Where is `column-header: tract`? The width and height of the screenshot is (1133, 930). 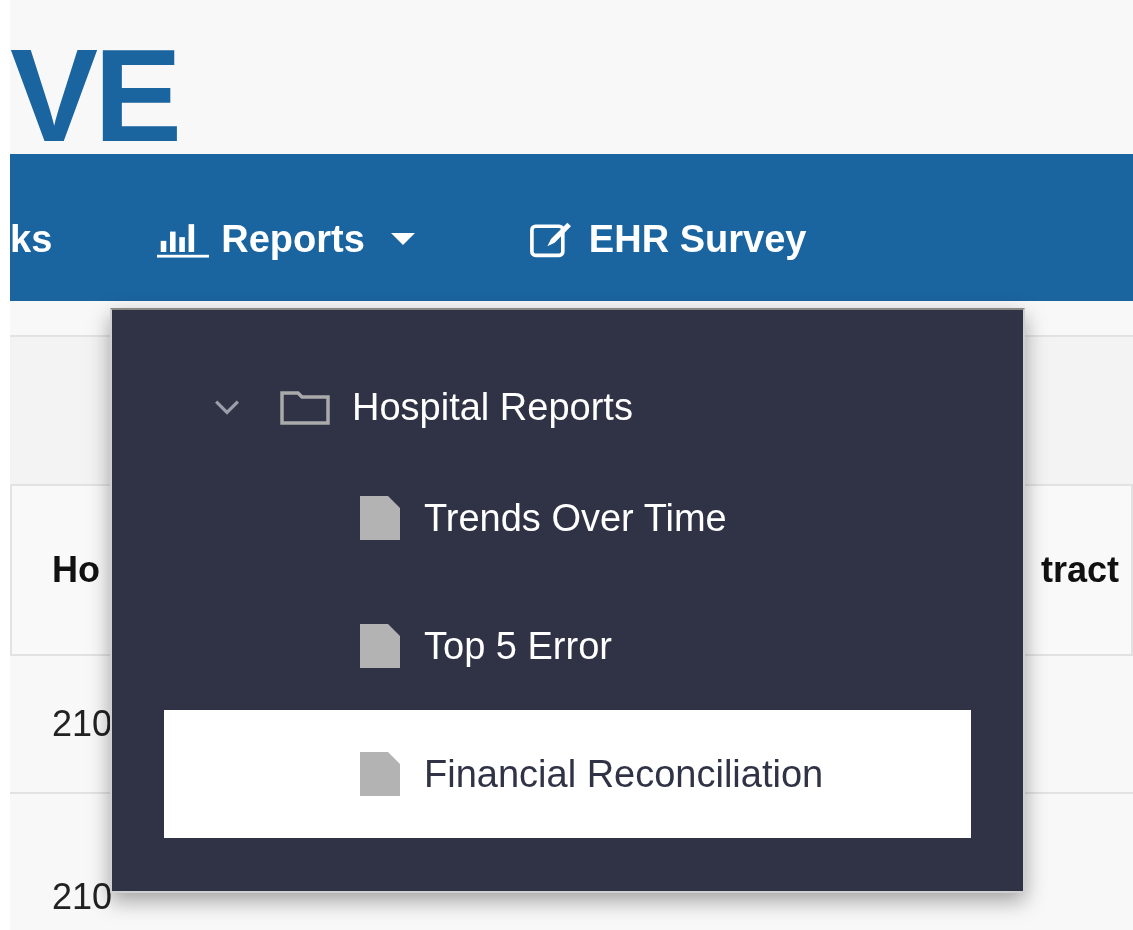
column-header: tract is located at coordinates (1079, 570).